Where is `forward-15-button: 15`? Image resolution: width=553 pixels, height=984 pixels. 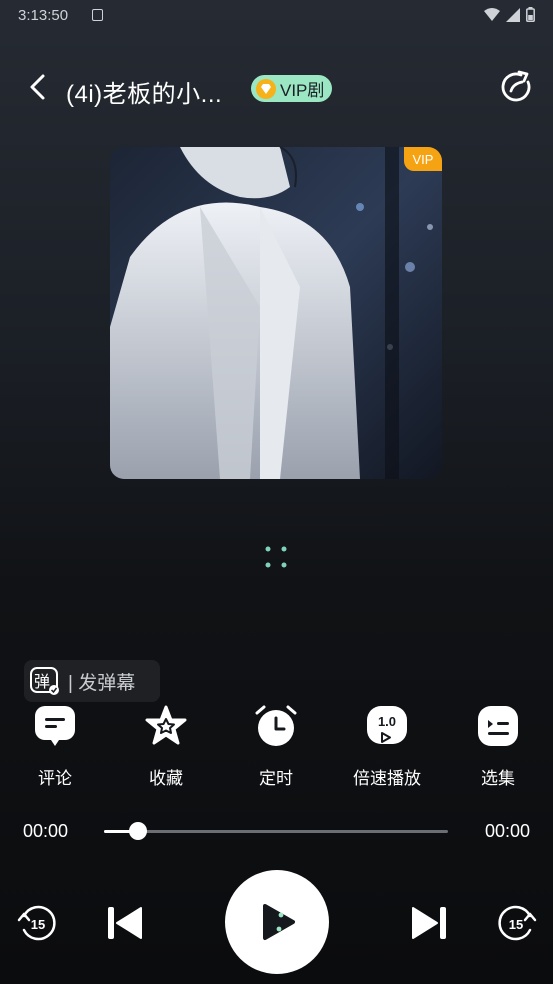 forward-15-button: 15 is located at coordinates (517, 923).